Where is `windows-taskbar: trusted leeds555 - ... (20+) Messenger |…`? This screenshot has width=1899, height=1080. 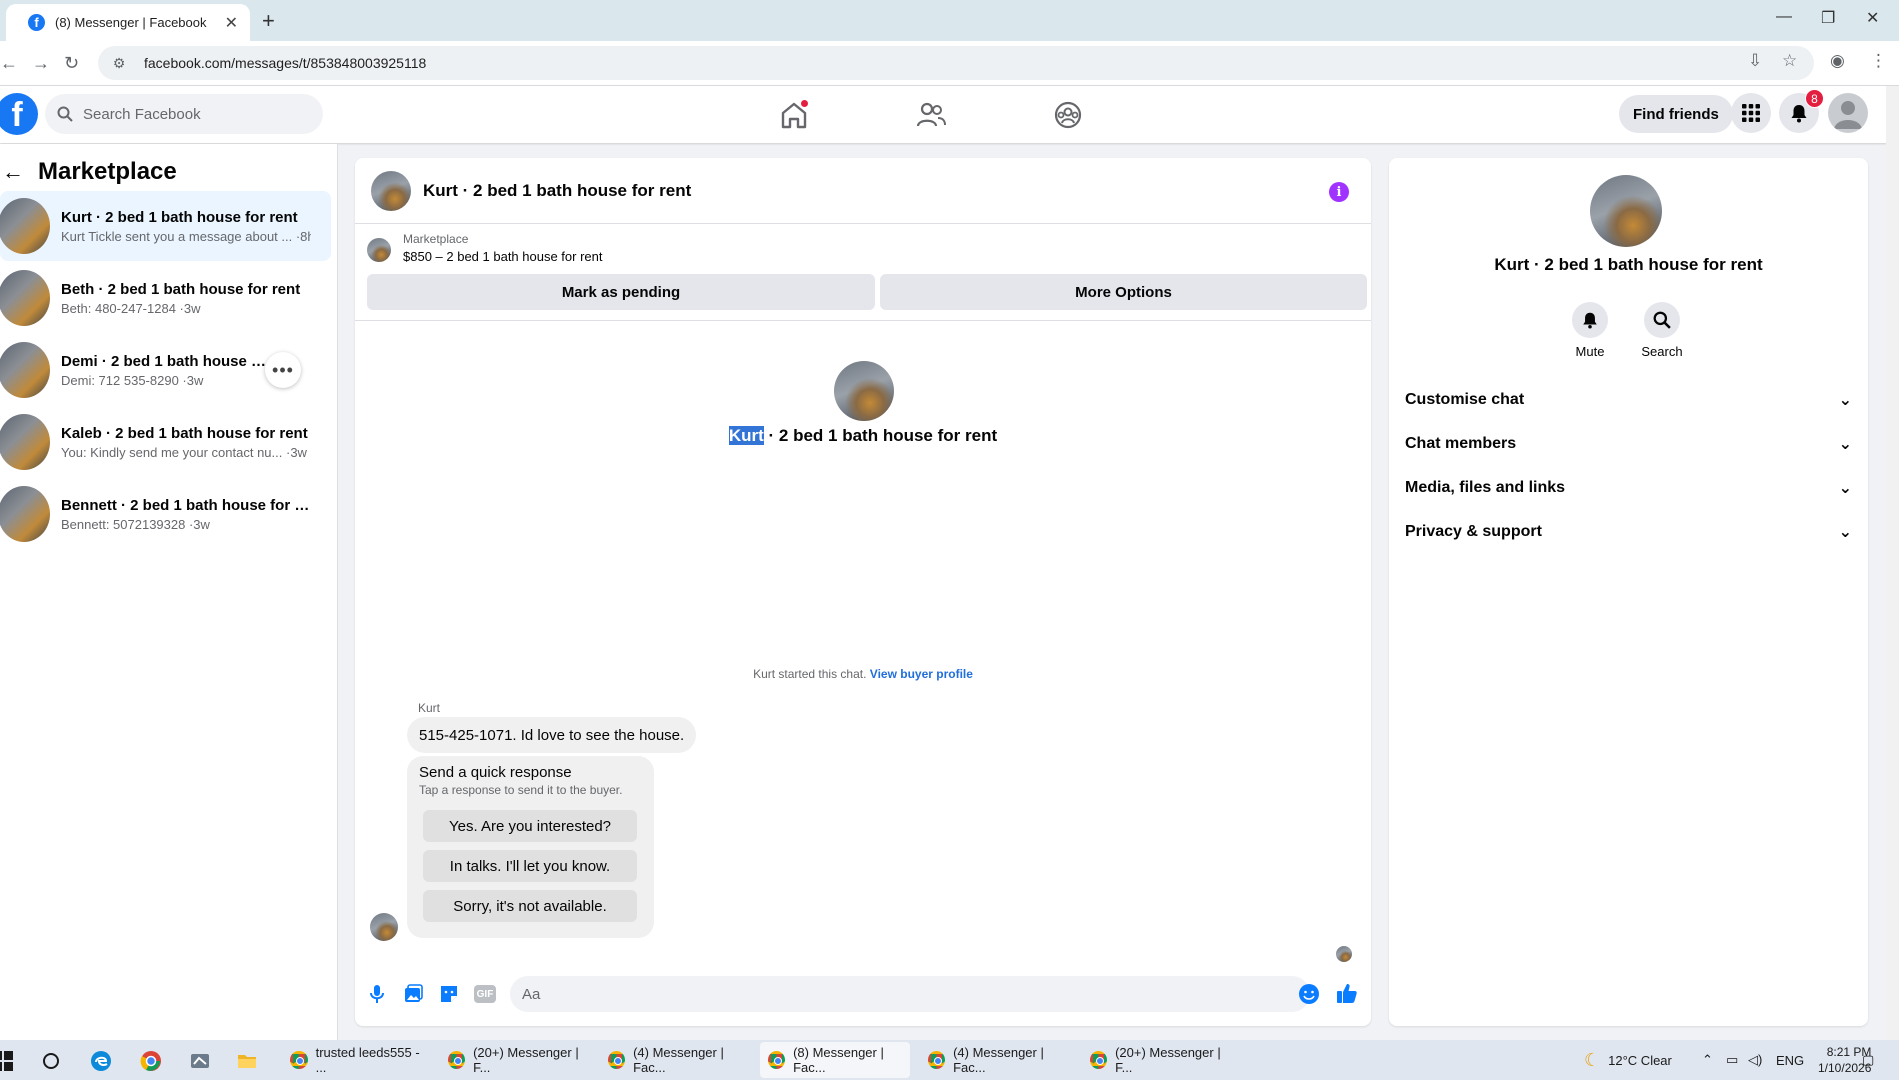 windows-taskbar: trusted leeds555 - ... (20+) Messenger |… is located at coordinates (949, 1060).